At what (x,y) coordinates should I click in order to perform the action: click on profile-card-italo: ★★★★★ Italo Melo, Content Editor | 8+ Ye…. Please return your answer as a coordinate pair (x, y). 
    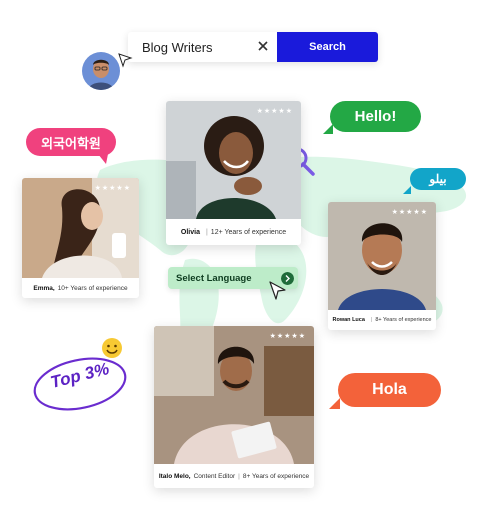
    Looking at the image, I should click on (234, 407).